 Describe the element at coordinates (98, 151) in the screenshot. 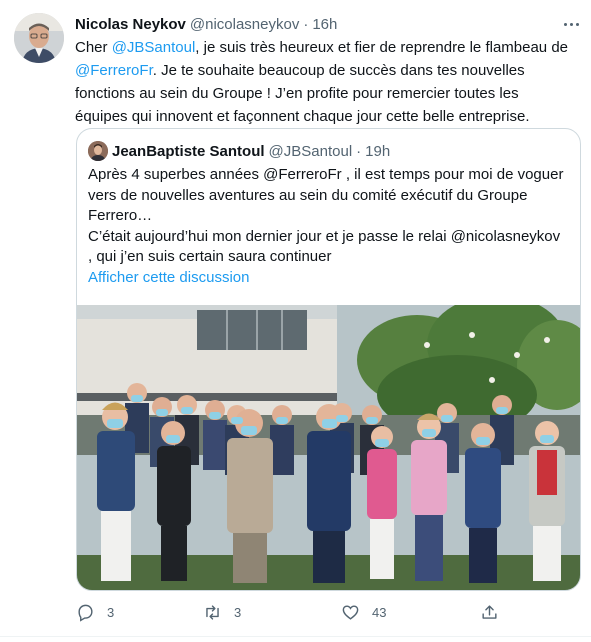

I see `quoted-author-avatar` at that location.